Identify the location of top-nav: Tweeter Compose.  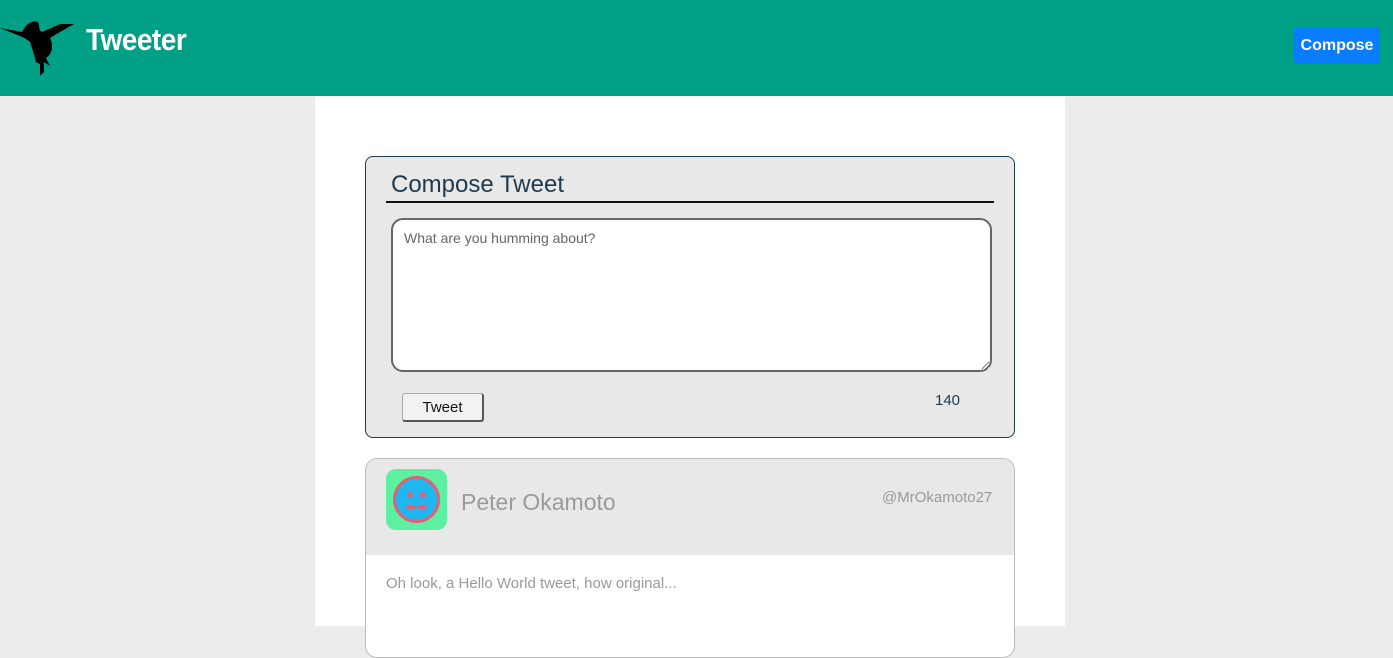
(696, 48).